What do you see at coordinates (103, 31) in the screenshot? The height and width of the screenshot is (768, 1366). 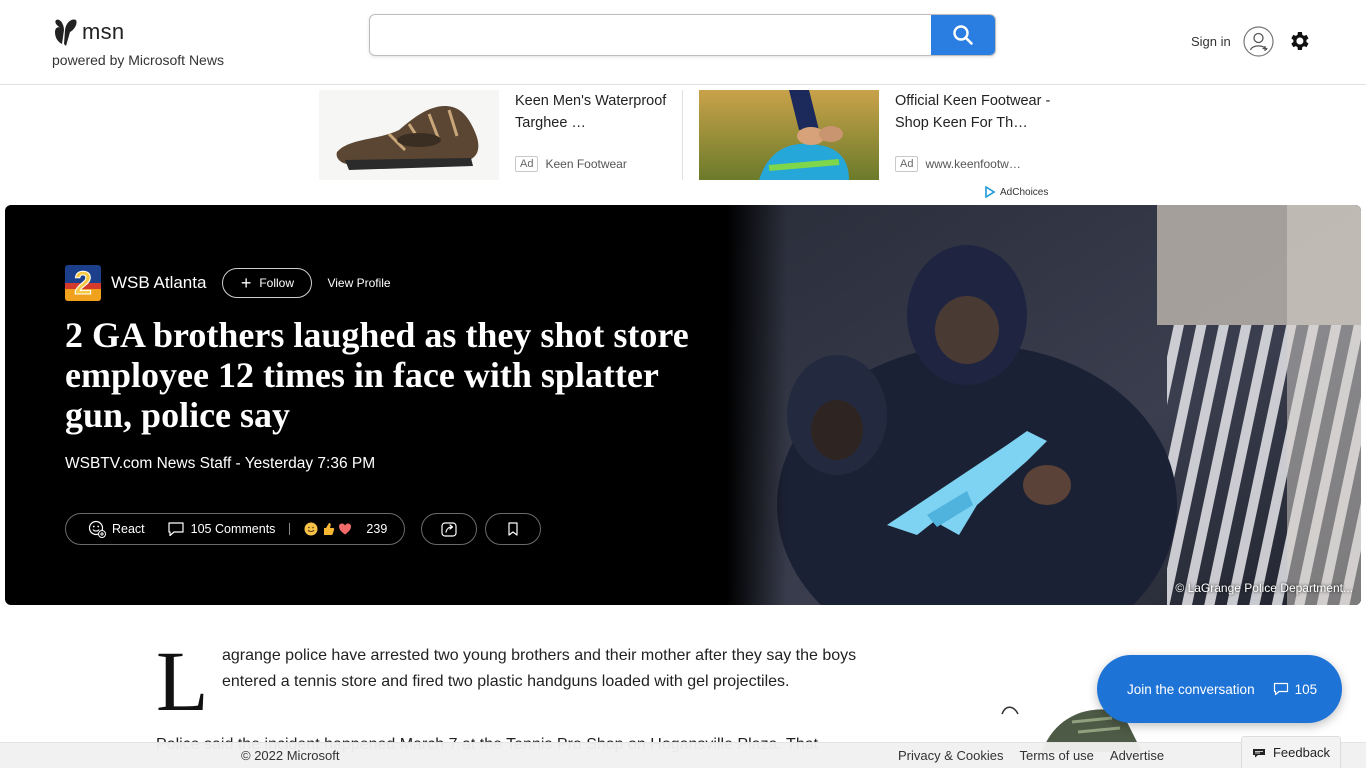 I see `logo-text: msn` at bounding box center [103, 31].